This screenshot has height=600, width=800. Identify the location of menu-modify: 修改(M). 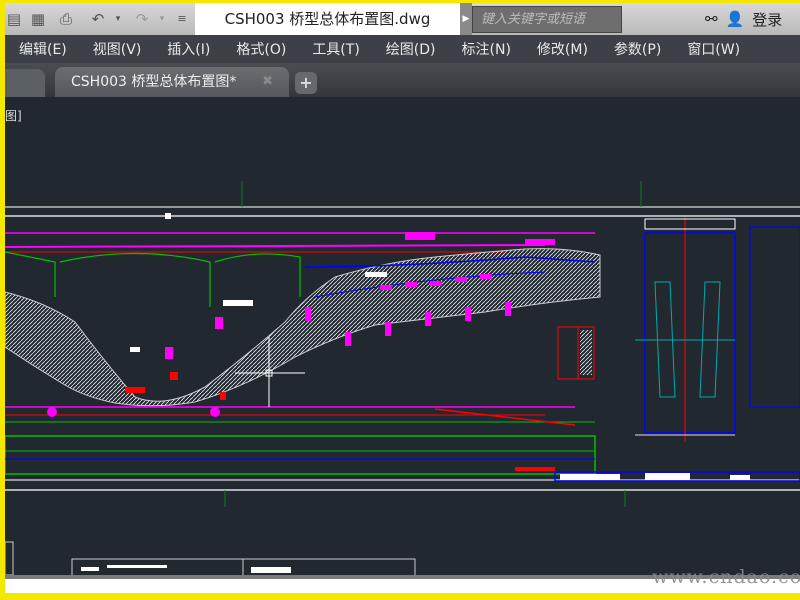
(562, 49).